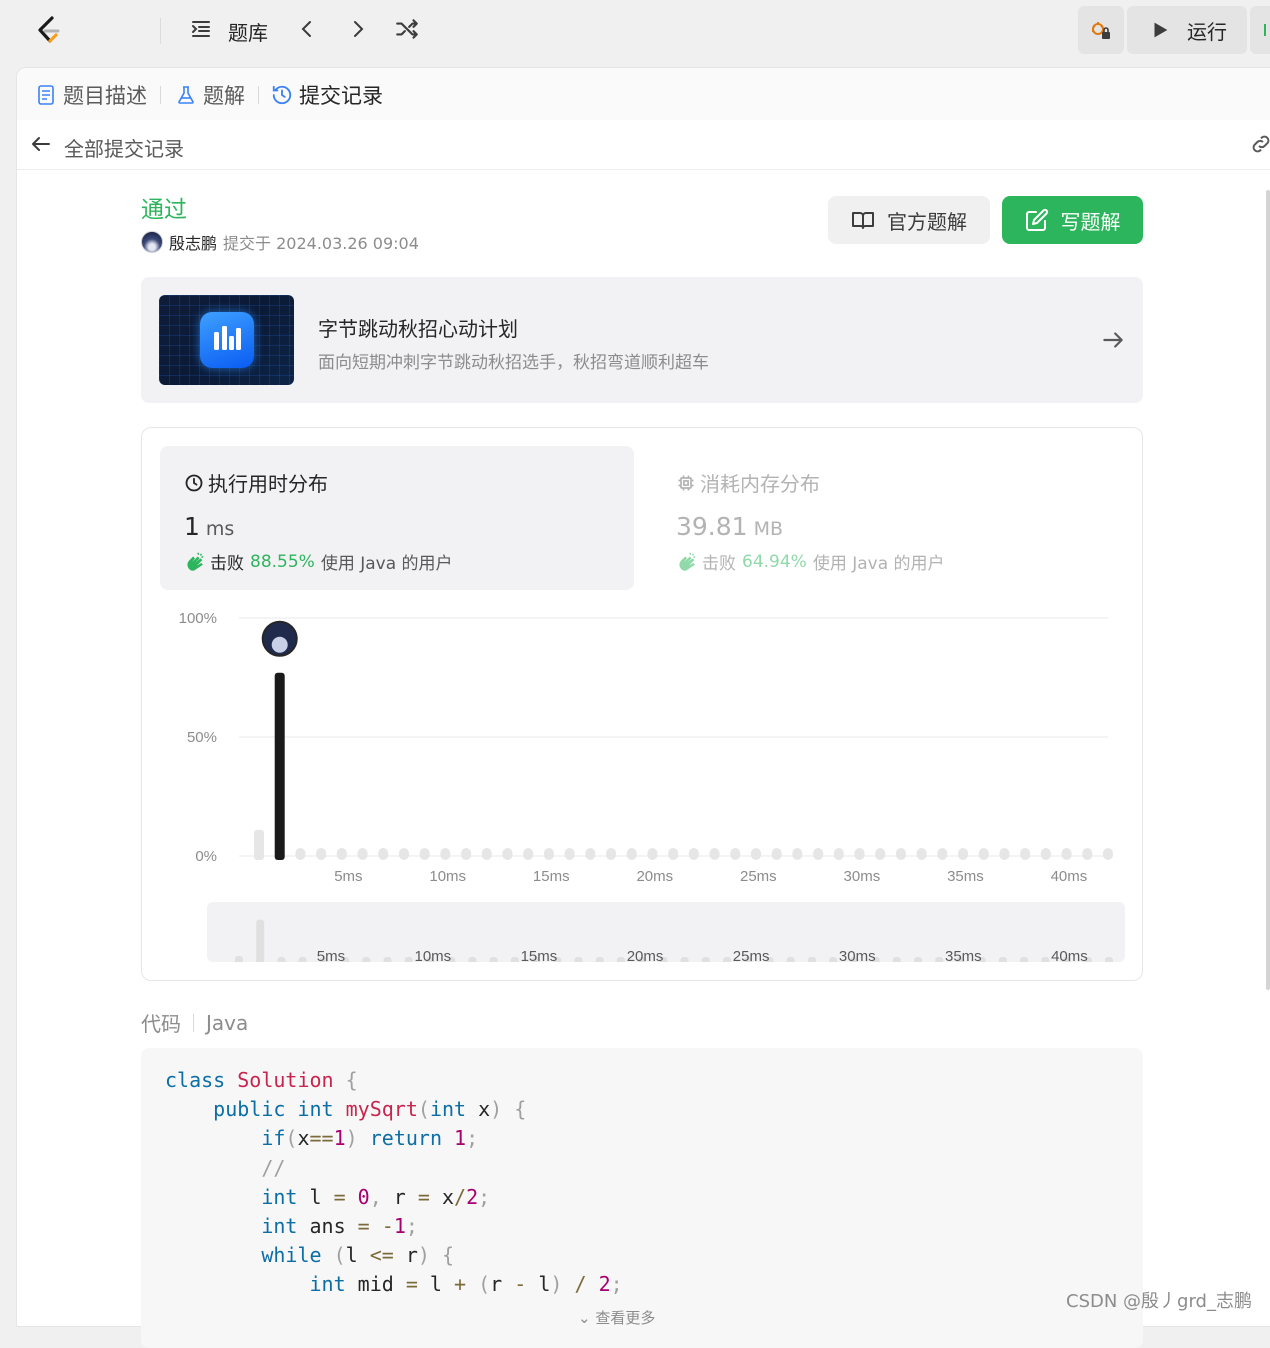 The image size is (1270, 1348). Describe the element at coordinates (209, 526) in the screenshot. I see `runtime-value: 1 ms` at that location.